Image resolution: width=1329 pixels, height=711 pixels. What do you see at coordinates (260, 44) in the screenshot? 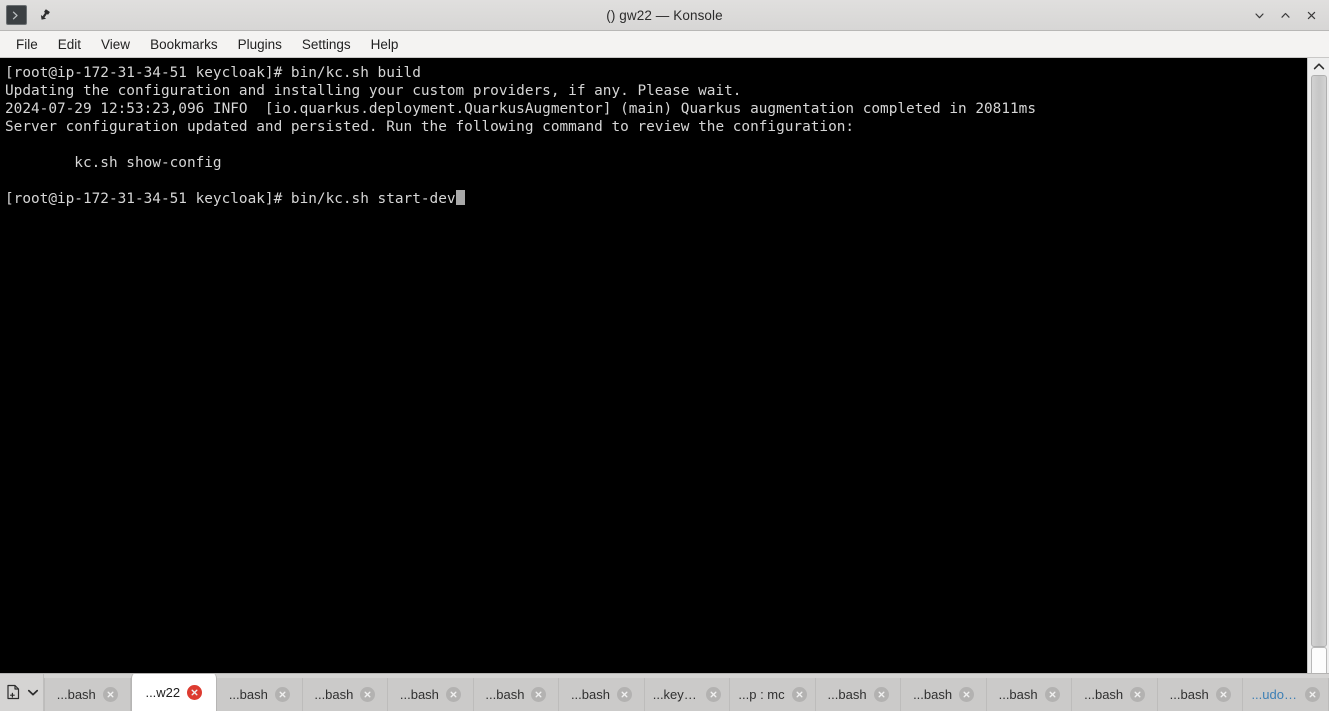
I see `menu-plugins: Plugins` at bounding box center [260, 44].